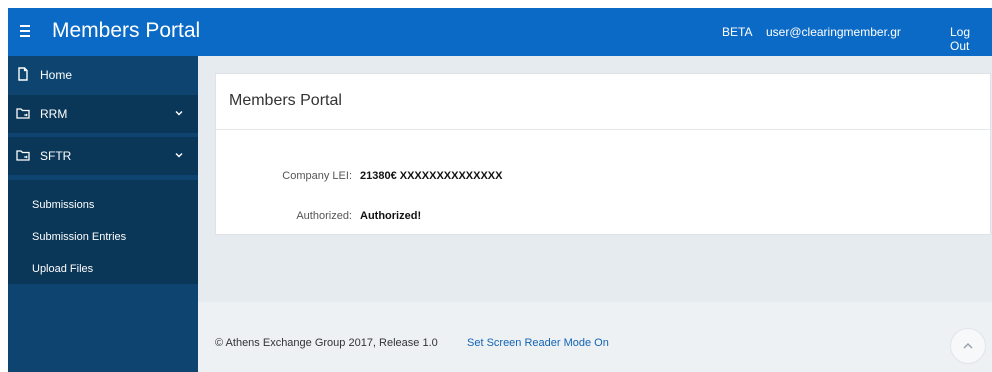 Image resolution: width=992 pixels, height=372 pixels. Describe the element at coordinates (79, 237) in the screenshot. I see `submenu-item-submission-entries: Submission Entries` at that location.